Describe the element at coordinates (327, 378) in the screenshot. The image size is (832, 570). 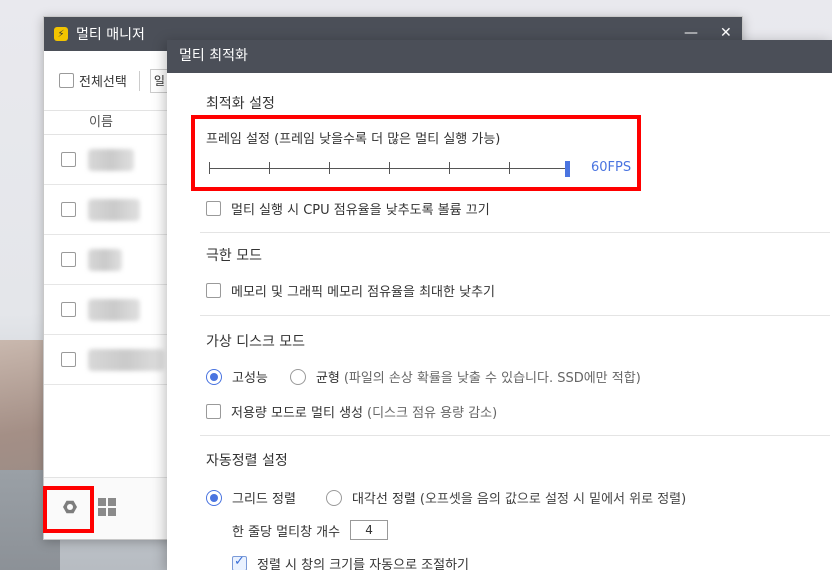
I see `balanced-label: 균형` at that location.